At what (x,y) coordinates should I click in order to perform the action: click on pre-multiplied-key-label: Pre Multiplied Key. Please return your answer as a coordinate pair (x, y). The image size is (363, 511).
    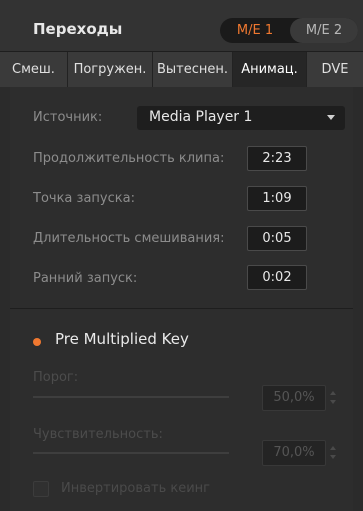
    Looking at the image, I should click on (122, 339).